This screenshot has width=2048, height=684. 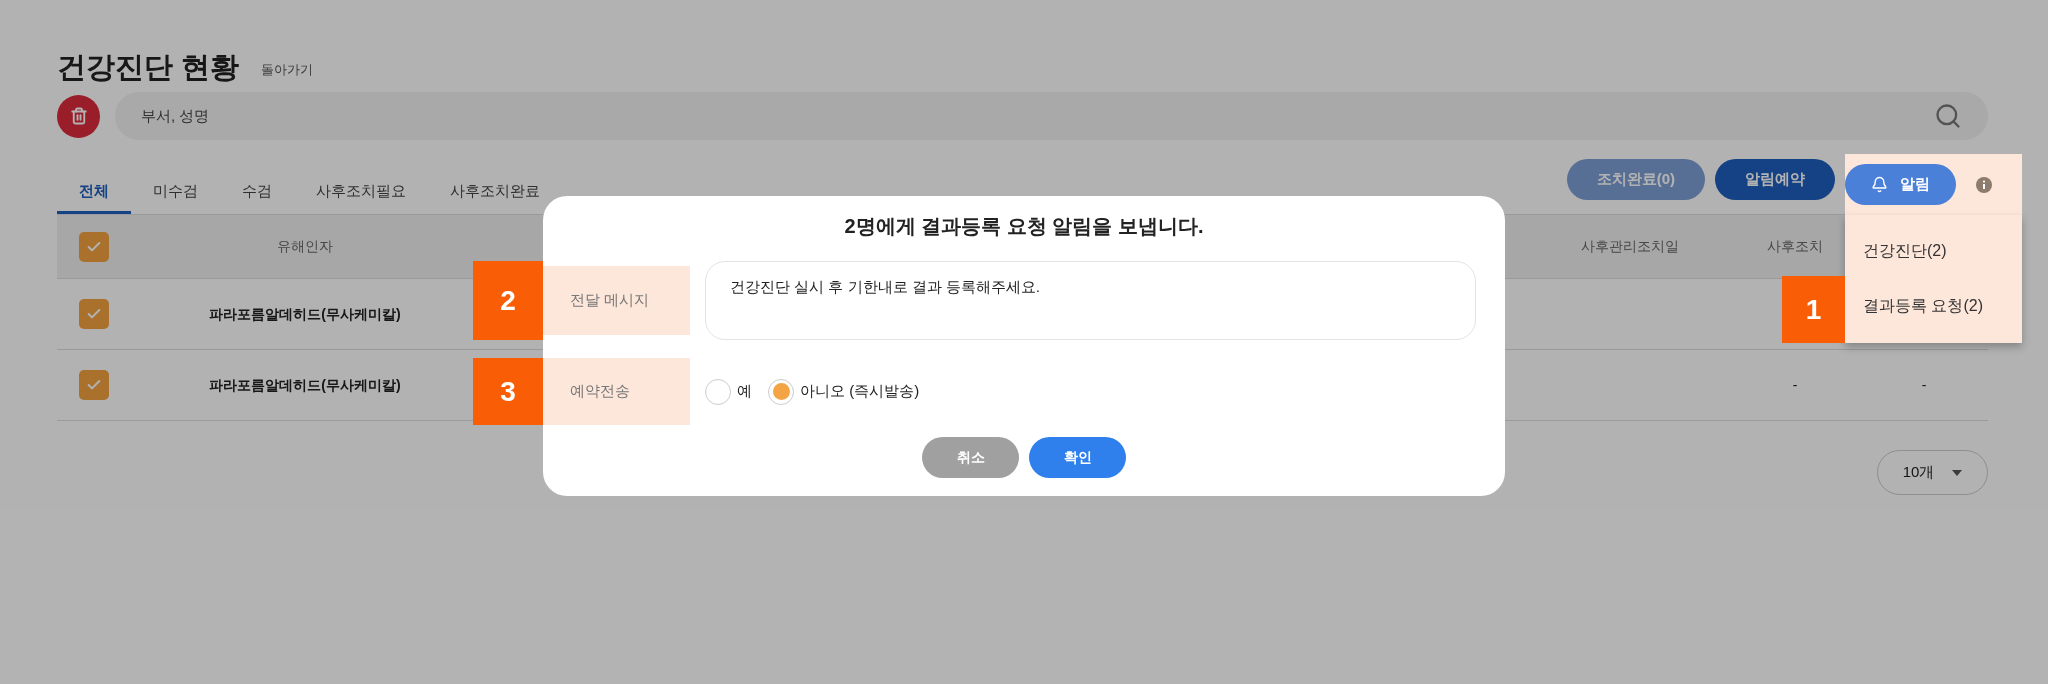 What do you see at coordinates (844, 391) in the screenshot?
I see `radio-option: 아니오 (즉시발송)` at bounding box center [844, 391].